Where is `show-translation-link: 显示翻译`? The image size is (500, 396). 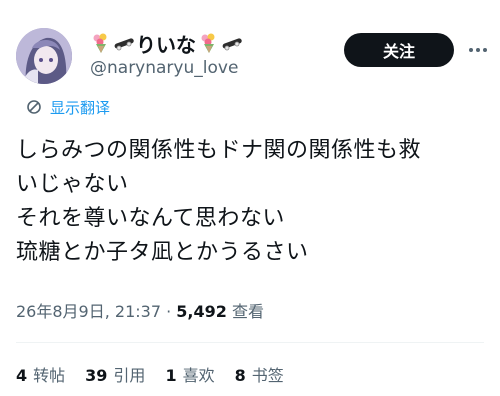
show-translation-link: 显示翻译 is located at coordinates (68, 107).